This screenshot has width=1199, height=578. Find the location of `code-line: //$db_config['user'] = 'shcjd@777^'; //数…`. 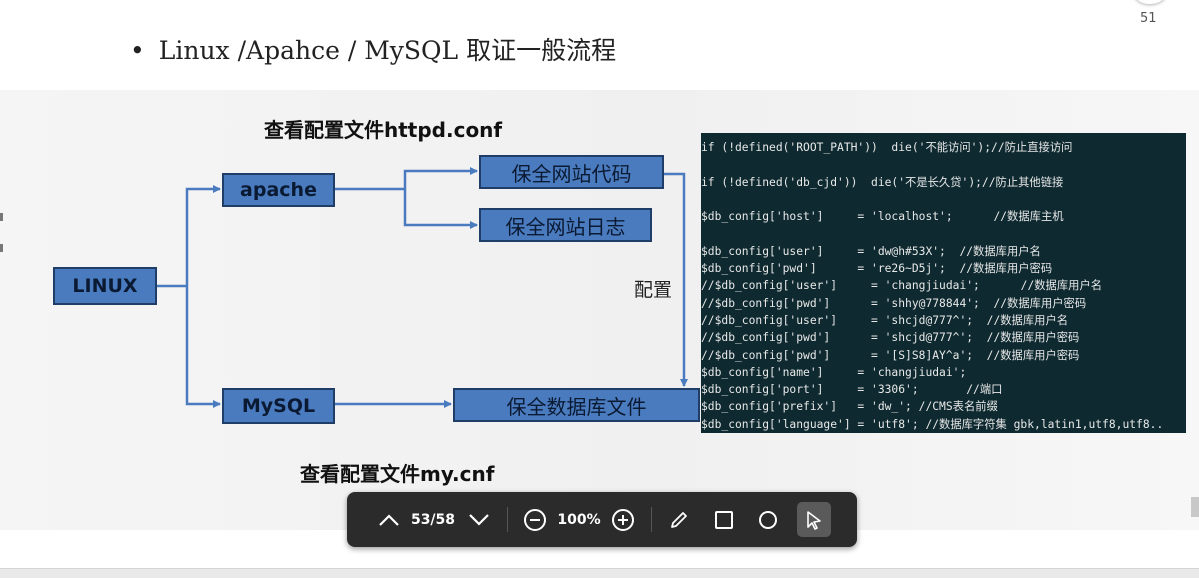

code-line: //$db_config['user'] = 'shcjd@777^'; //数… is located at coordinates (885, 320).